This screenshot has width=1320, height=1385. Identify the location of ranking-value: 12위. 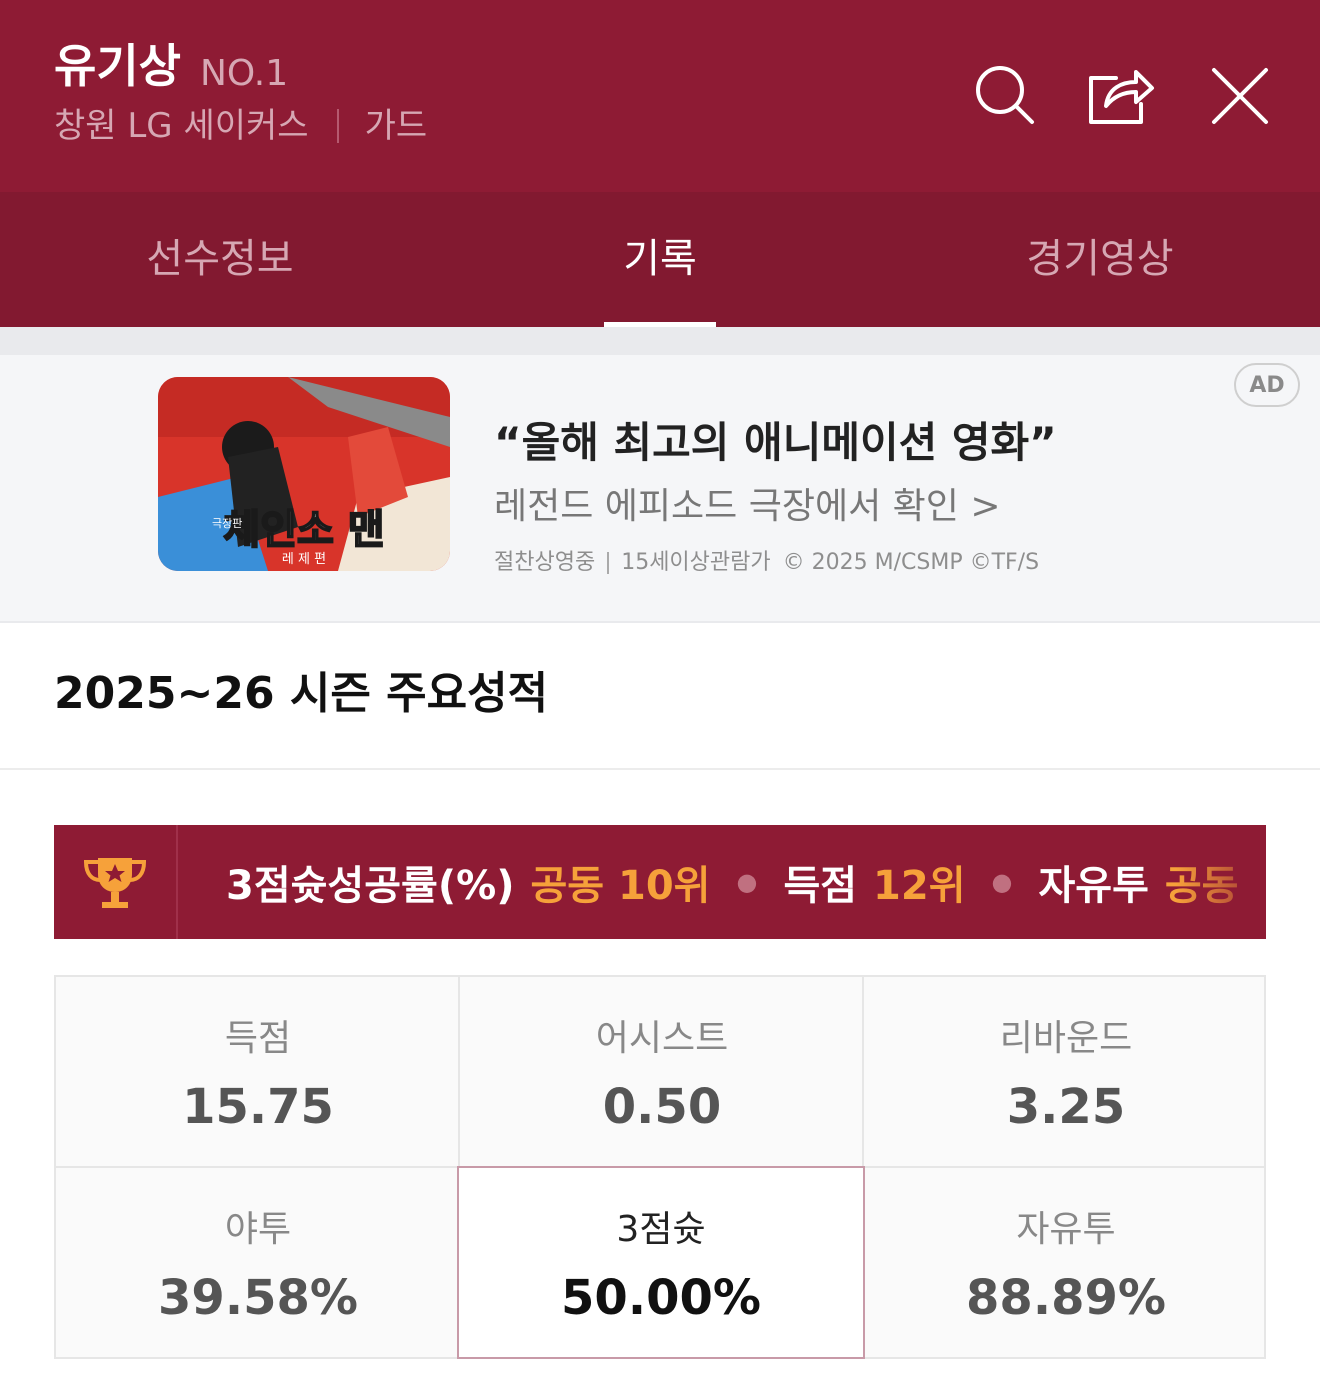
(919, 886).